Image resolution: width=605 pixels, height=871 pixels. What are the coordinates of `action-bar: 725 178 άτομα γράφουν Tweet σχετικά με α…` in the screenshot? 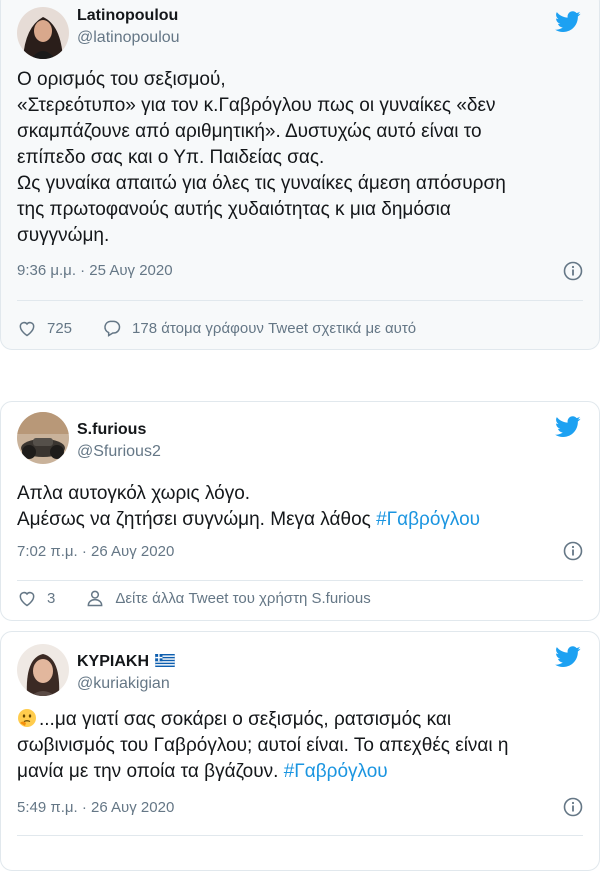 It's located at (216, 328).